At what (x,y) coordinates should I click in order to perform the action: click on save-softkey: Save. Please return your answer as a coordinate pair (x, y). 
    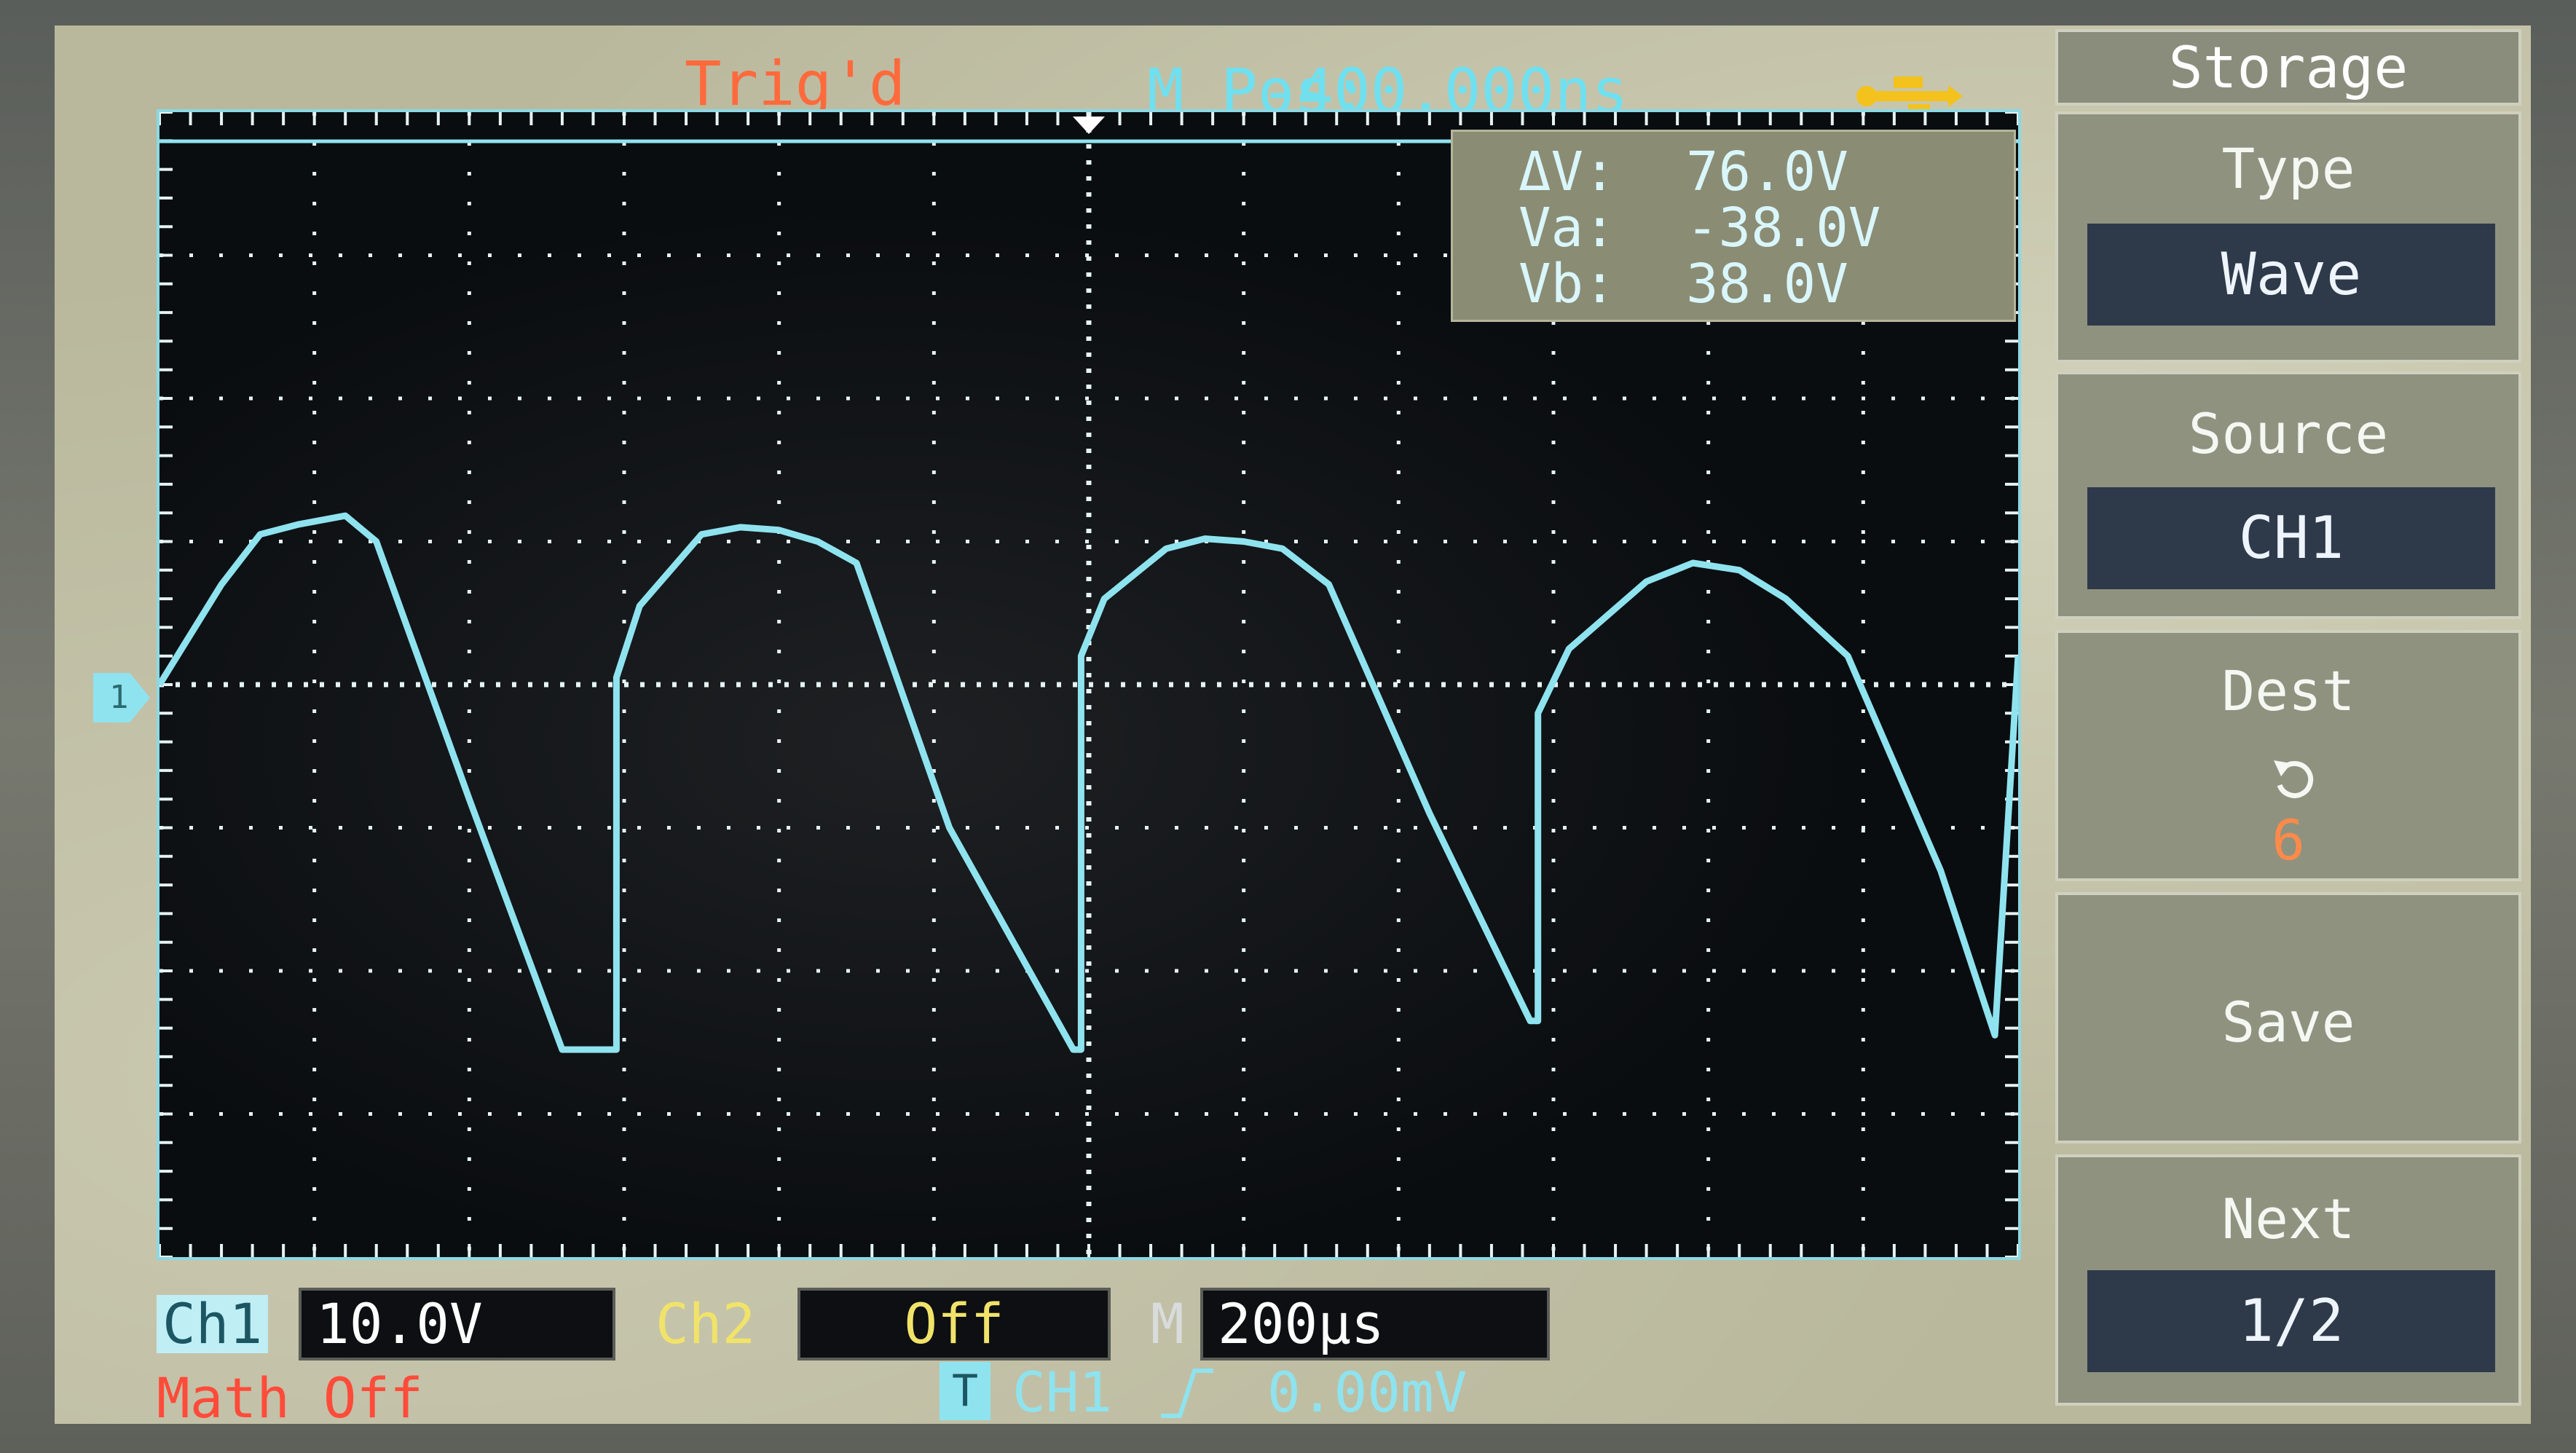
    Looking at the image, I should click on (2288, 1017).